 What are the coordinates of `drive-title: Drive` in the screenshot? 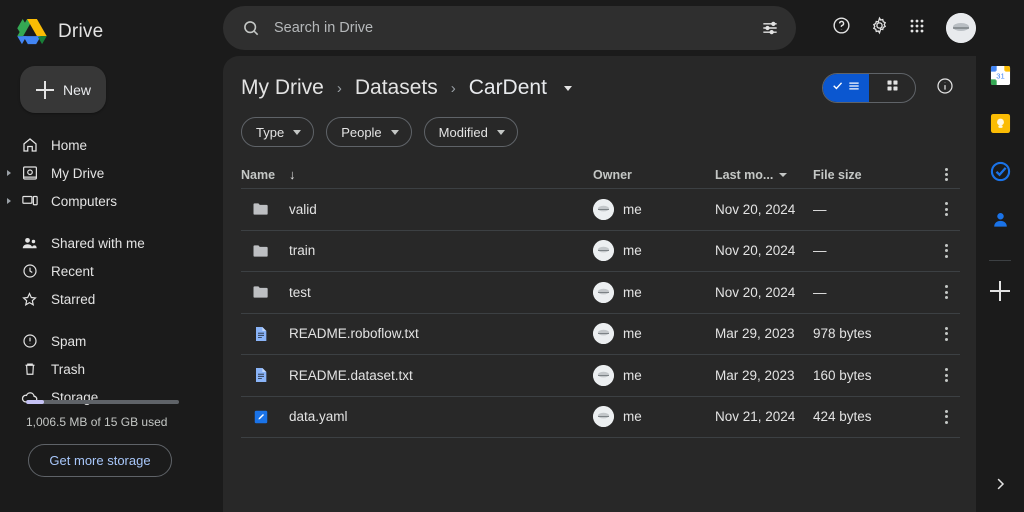 It's located at (81, 31).